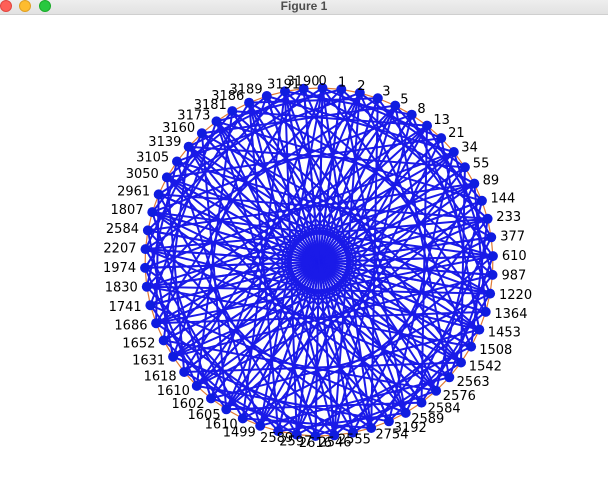 The image size is (608, 494). What do you see at coordinates (142, 174) in the screenshot?
I see `graph-node-label: 3050` at bounding box center [142, 174].